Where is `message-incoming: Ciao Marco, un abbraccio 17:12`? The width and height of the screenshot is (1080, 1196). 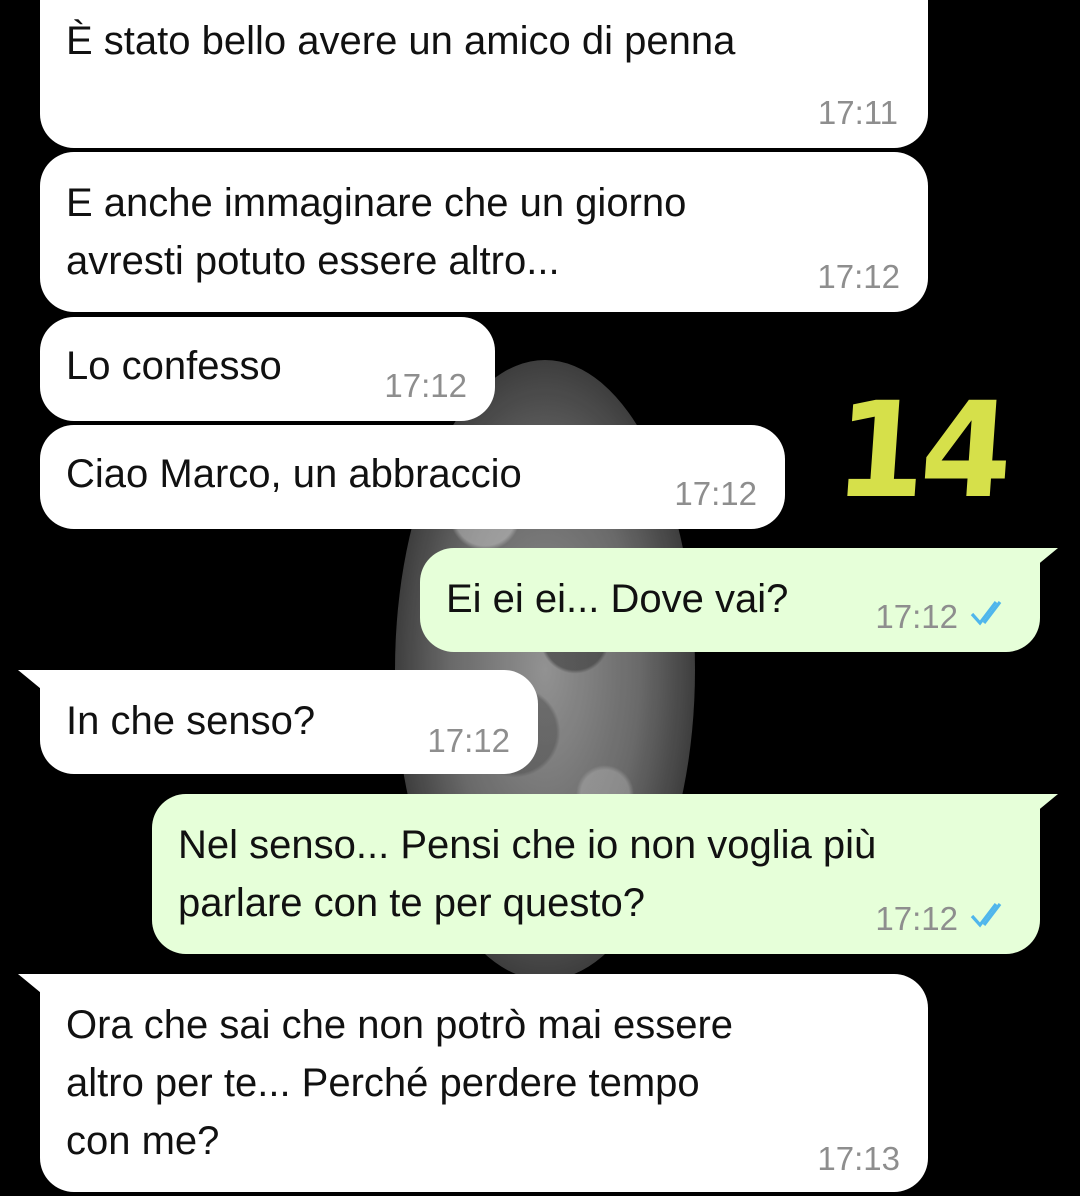
message-incoming: Ciao Marco, un abbraccio 17:12 is located at coordinates (412, 477).